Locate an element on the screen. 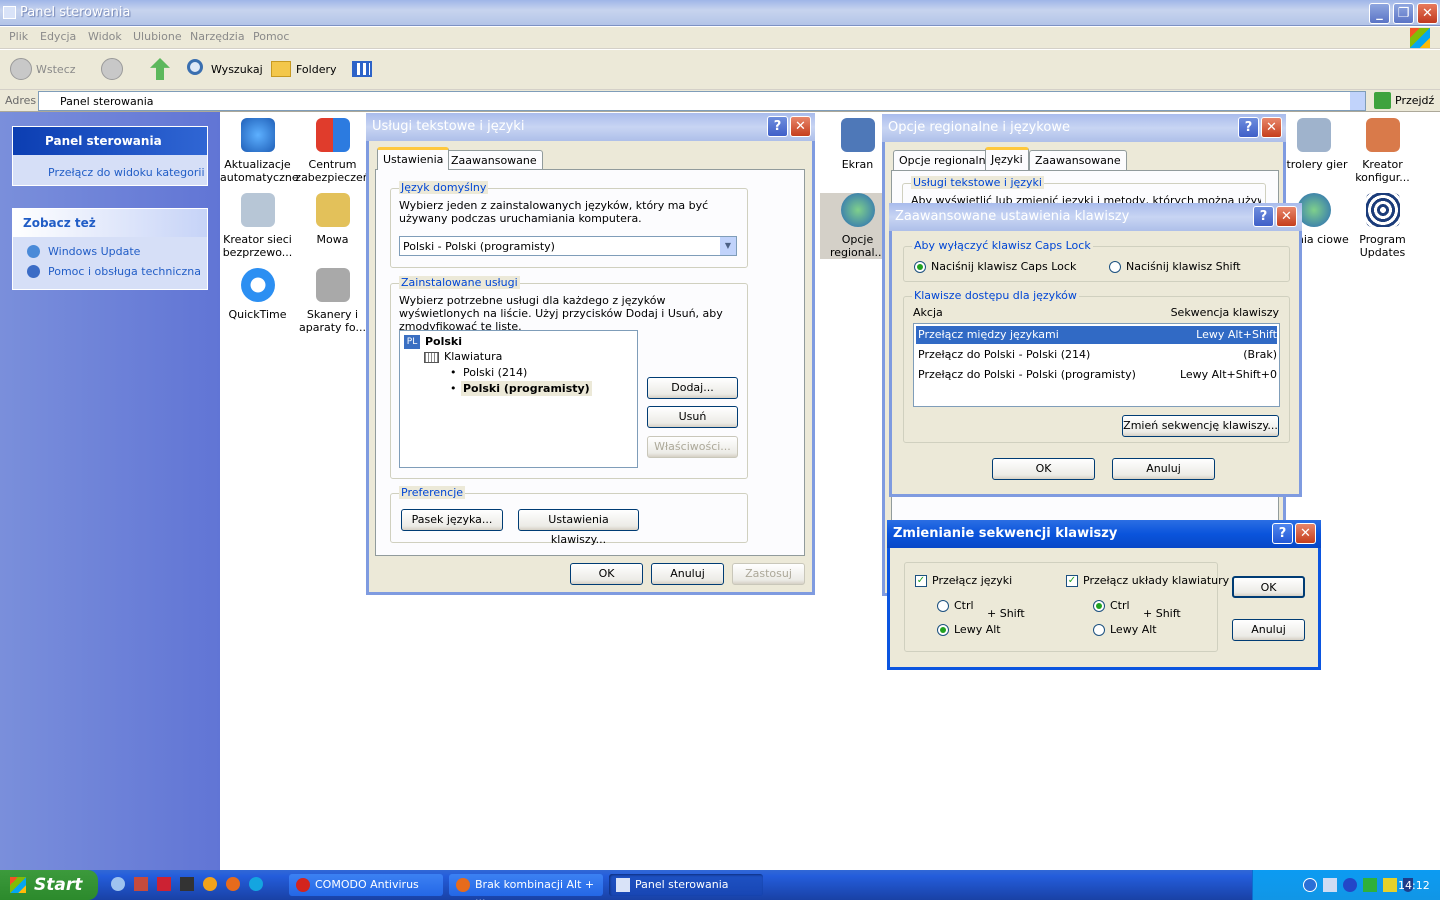 The height and width of the screenshot is (904, 1440). folders-button-label: Foldery is located at coordinates (316, 69).